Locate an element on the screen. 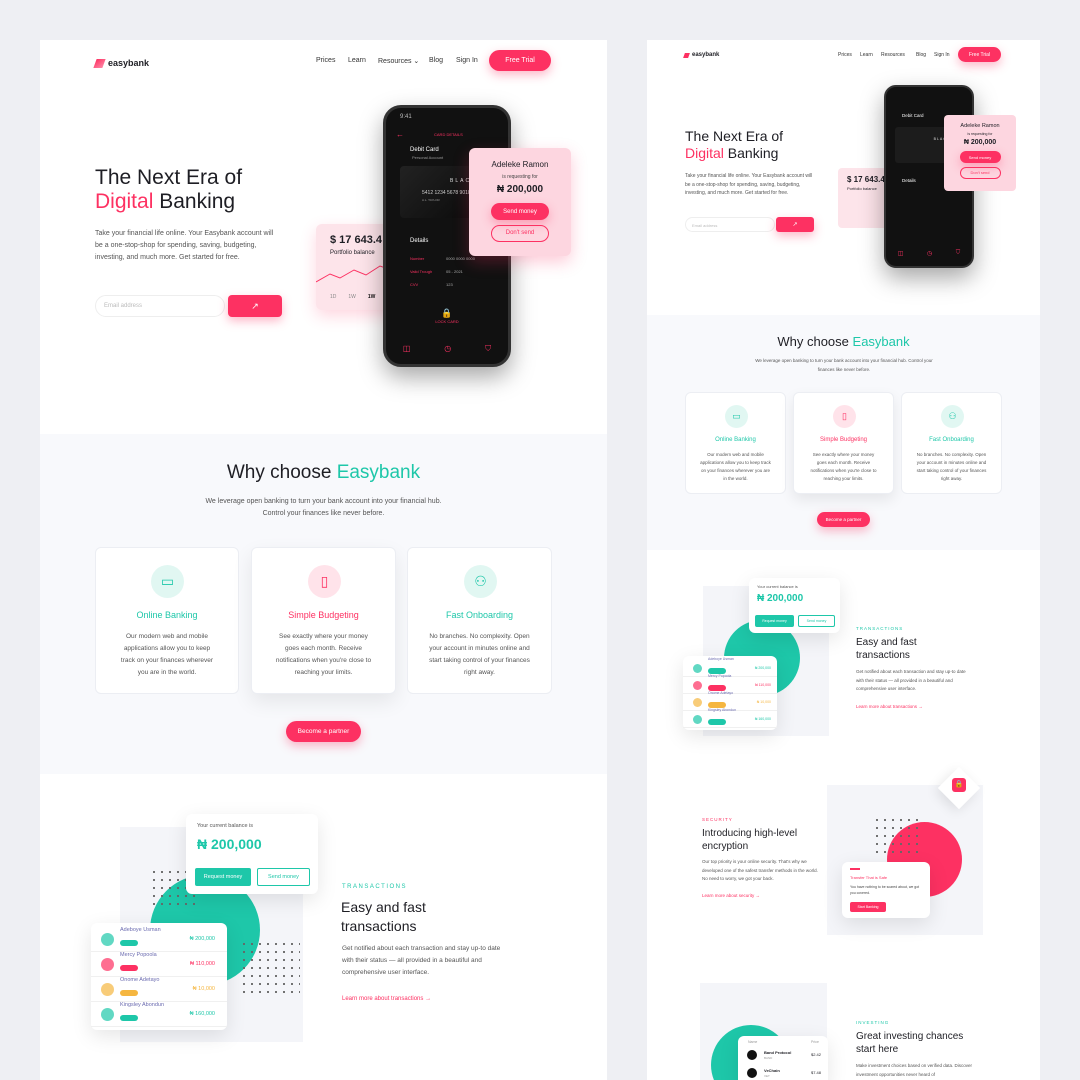  nav-resources: Resources ⌄ is located at coordinates (398, 61).